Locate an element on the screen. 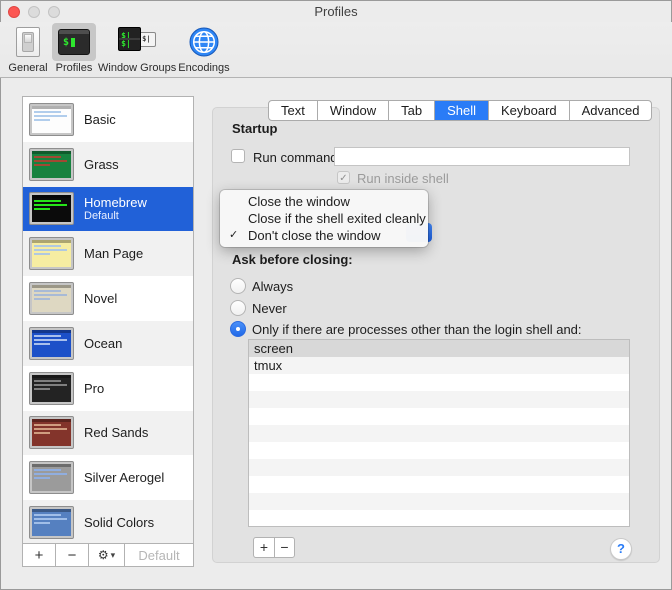 The width and height of the screenshot is (672, 590). help-button: ? is located at coordinates (621, 549).